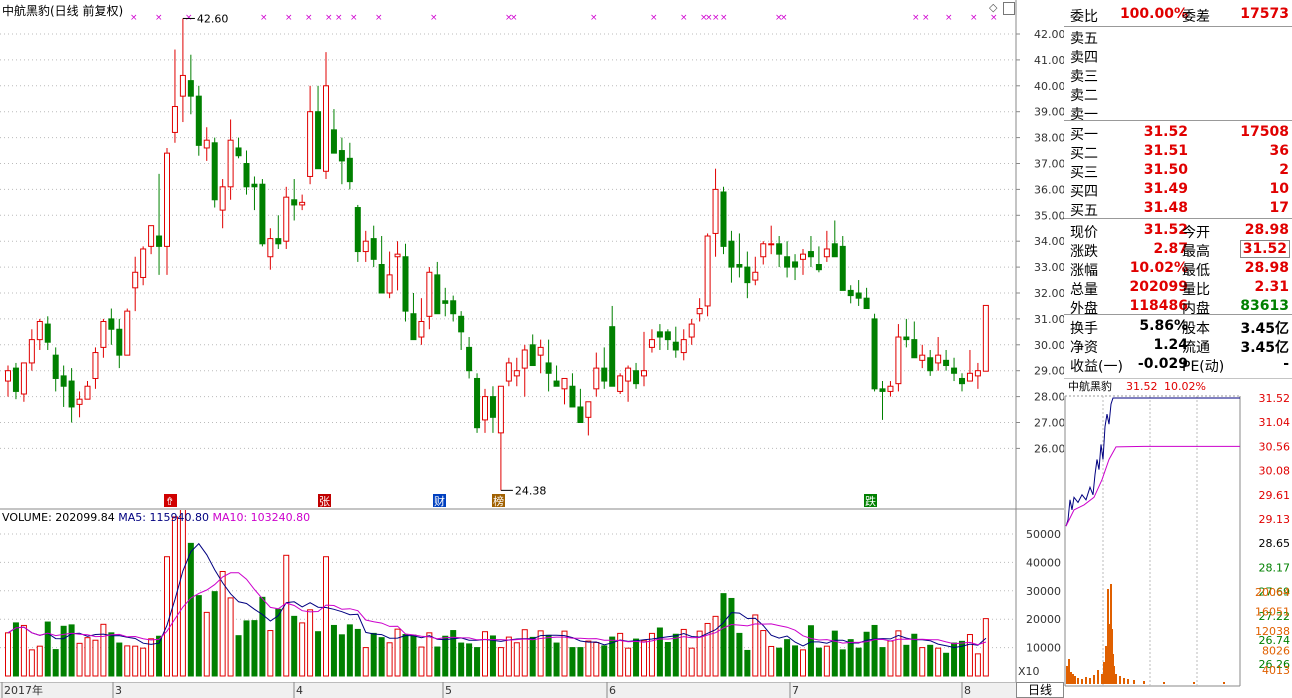 The image size is (1292, 698). Describe the element at coordinates (1084, 17) in the screenshot. I see `weibi-label: 委比` at that location.